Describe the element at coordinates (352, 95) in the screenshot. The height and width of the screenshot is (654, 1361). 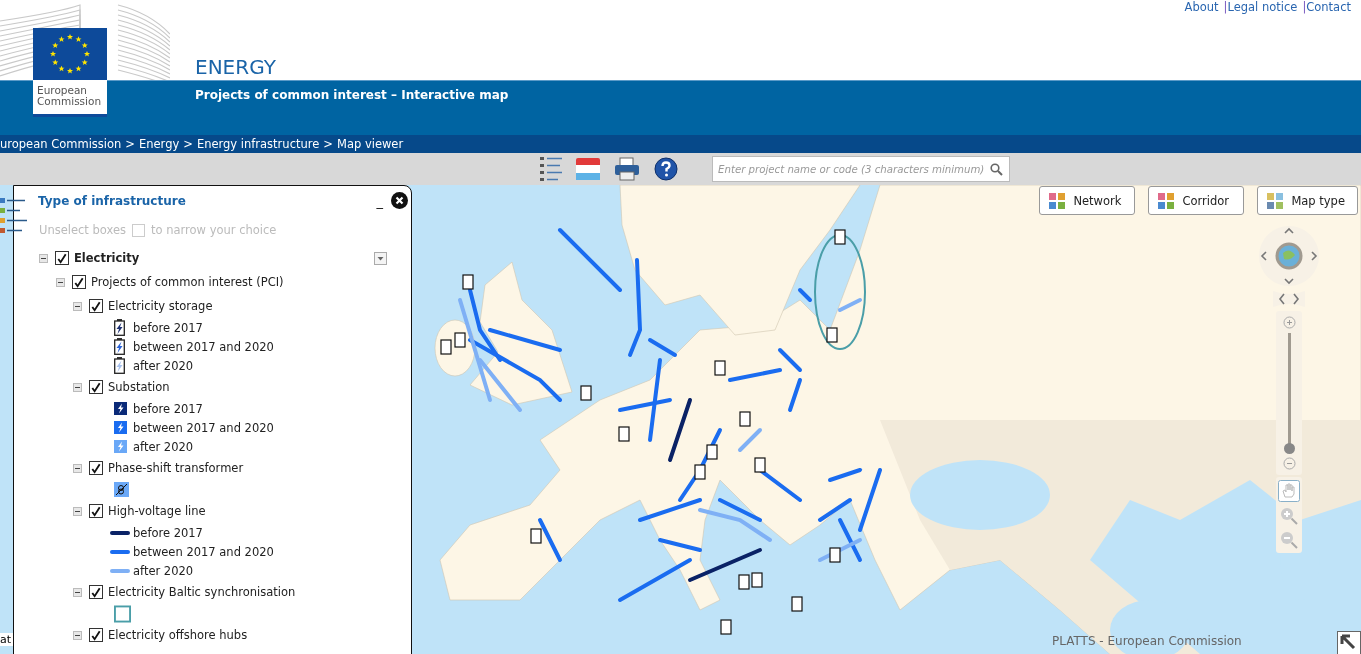
I see `page-subtitle: Projects of common interest – Interactive map` at that location.